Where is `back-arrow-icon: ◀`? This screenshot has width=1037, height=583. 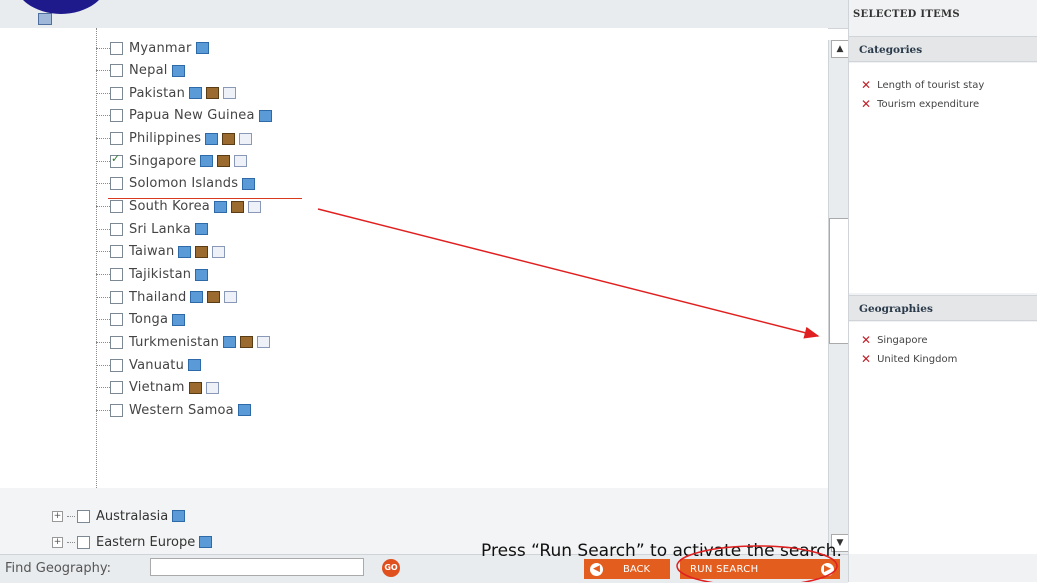 back-arrow-icon: ◀ is located at coordinates (596, 569).